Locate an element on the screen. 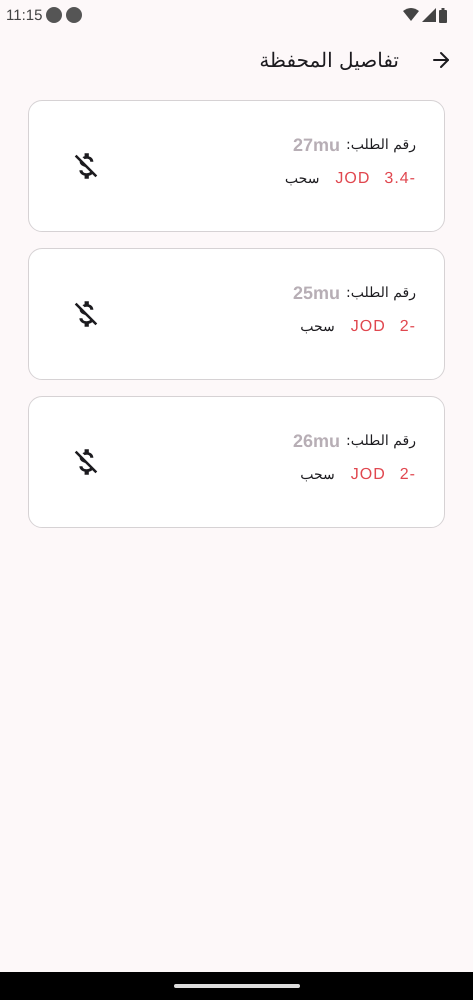 The image size is (473, 1000). signal-icon is located at coordinates (429, 15).